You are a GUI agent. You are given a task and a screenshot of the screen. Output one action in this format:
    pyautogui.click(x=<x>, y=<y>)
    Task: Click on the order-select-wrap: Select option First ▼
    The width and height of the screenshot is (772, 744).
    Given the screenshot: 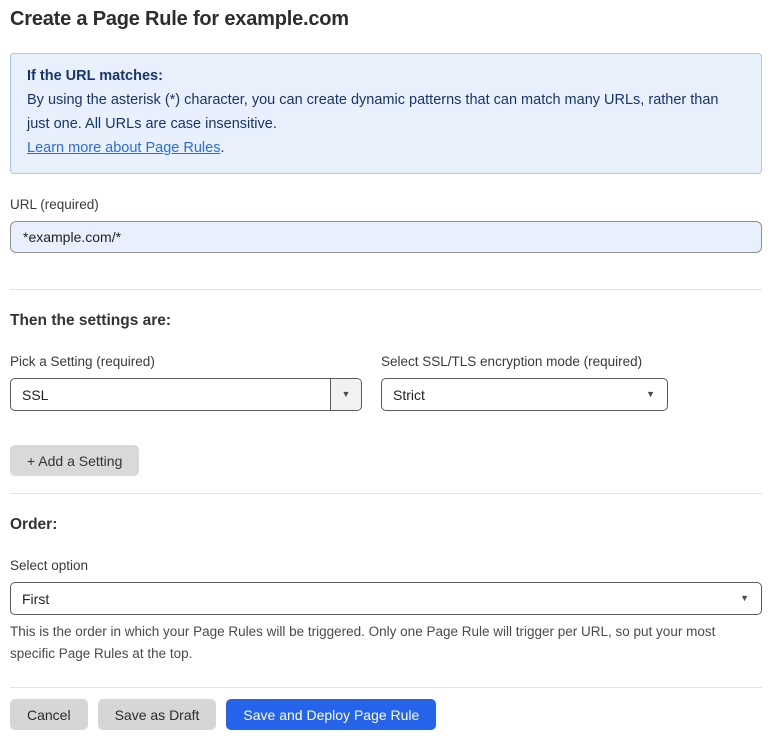 What is the action you would take?
    pyautogui.click(x=386, y=586)
    